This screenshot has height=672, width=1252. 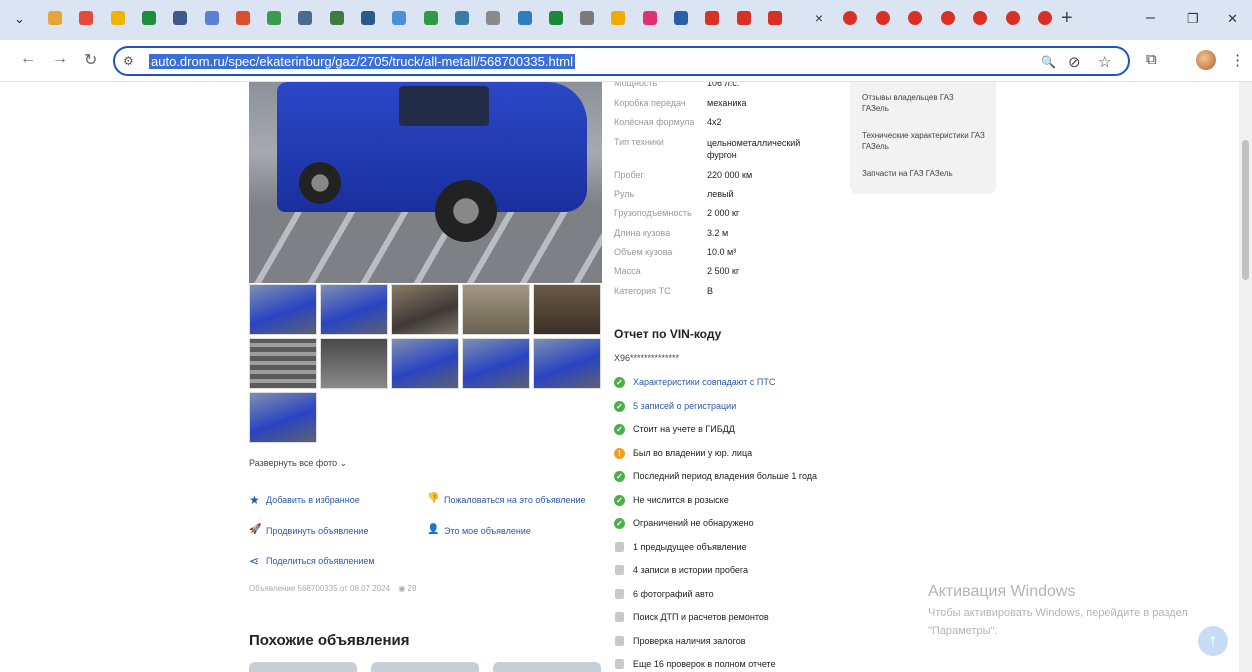 What do you see at coordinates (642, 291) in the screenshot?
I see `spec-label: Категория ТС` at bounding box center [642, 291].